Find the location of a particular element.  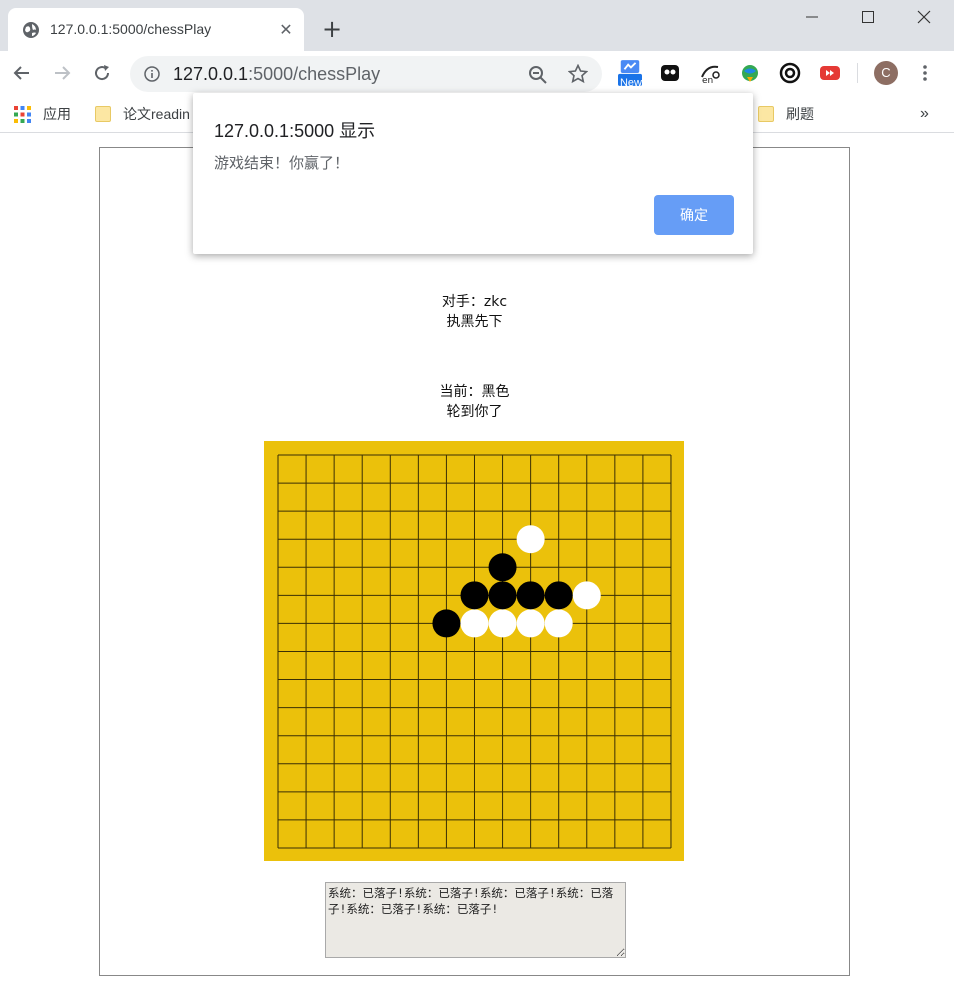

dialog-message: 游戏结束！你赢了！ is located at coordinates (282, 163).